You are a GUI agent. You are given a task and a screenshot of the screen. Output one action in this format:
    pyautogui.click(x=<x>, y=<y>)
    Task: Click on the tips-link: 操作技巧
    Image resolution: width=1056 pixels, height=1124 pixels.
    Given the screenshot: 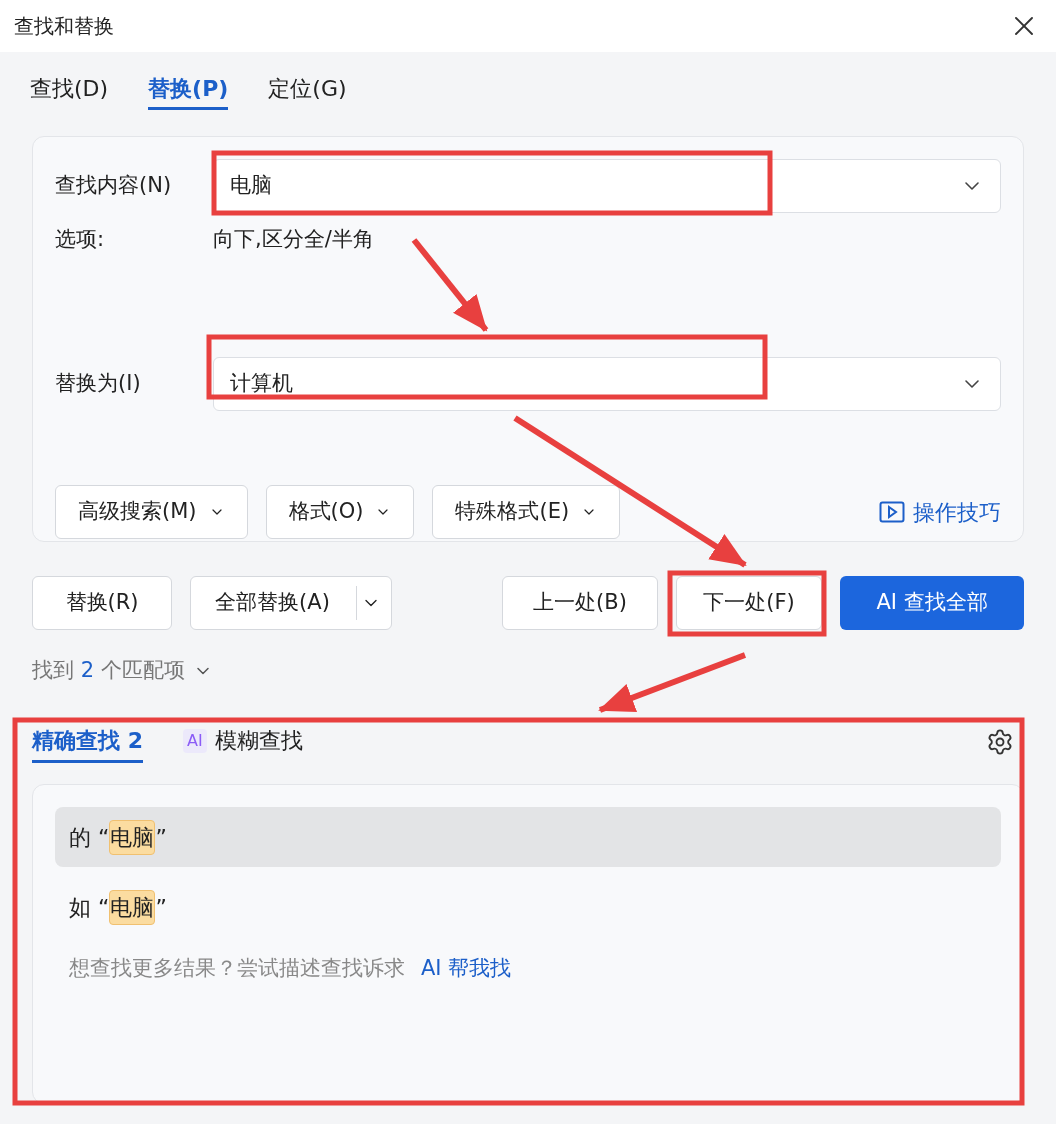 What is the action you would take?
    pyautogui.click(x=940, y=512)
    